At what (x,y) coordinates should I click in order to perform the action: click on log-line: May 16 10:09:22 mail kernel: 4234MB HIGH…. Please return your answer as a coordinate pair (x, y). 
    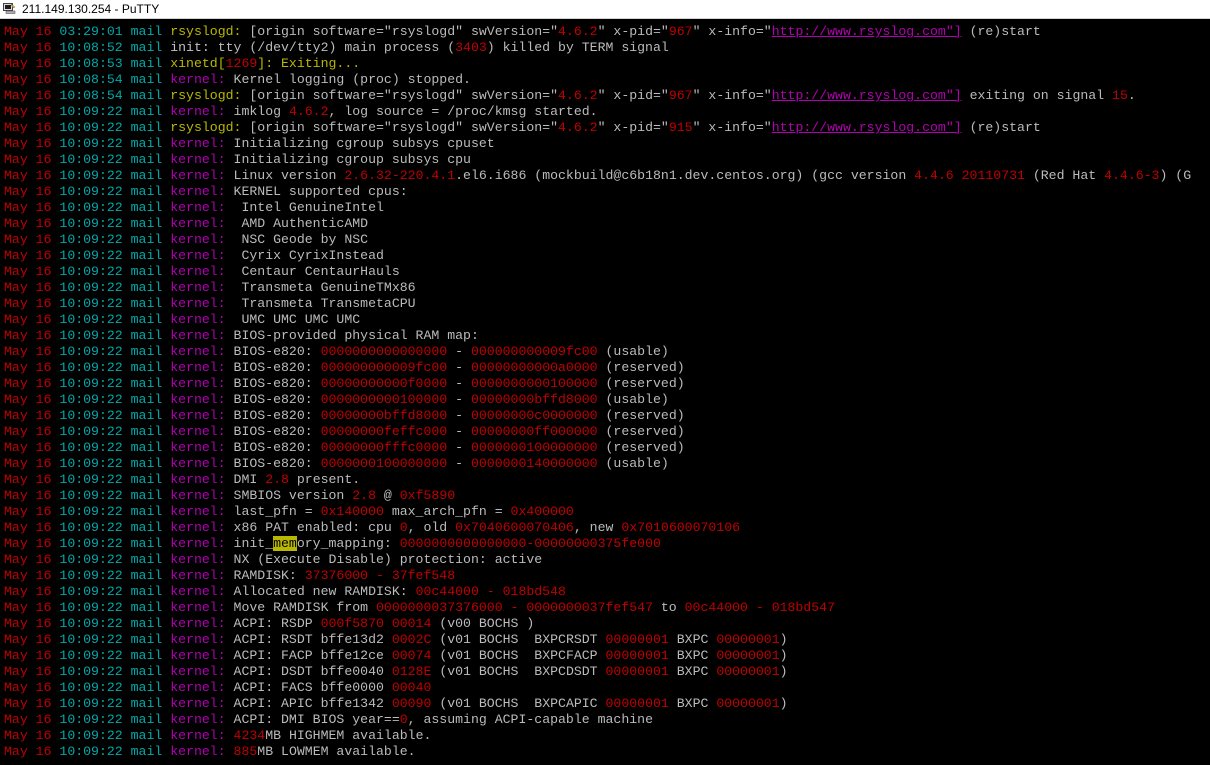
    Looking at the image, I should click on (605, 736).